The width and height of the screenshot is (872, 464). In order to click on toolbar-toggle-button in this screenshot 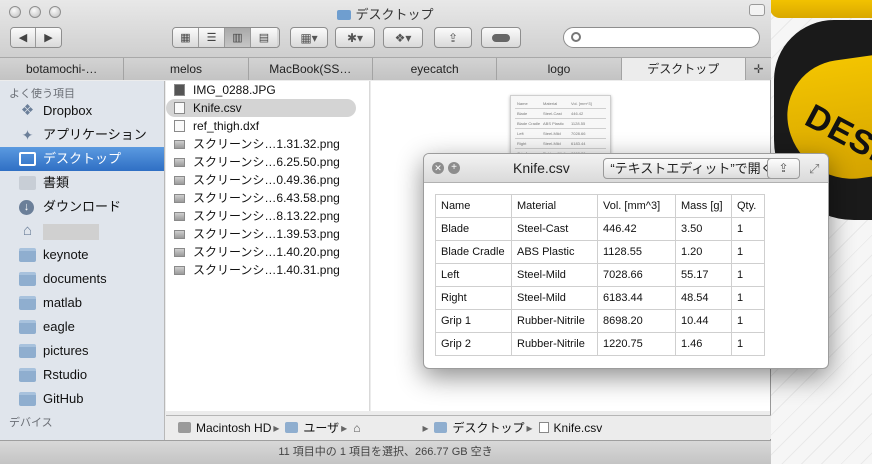, I will do `click(757, 10)`.